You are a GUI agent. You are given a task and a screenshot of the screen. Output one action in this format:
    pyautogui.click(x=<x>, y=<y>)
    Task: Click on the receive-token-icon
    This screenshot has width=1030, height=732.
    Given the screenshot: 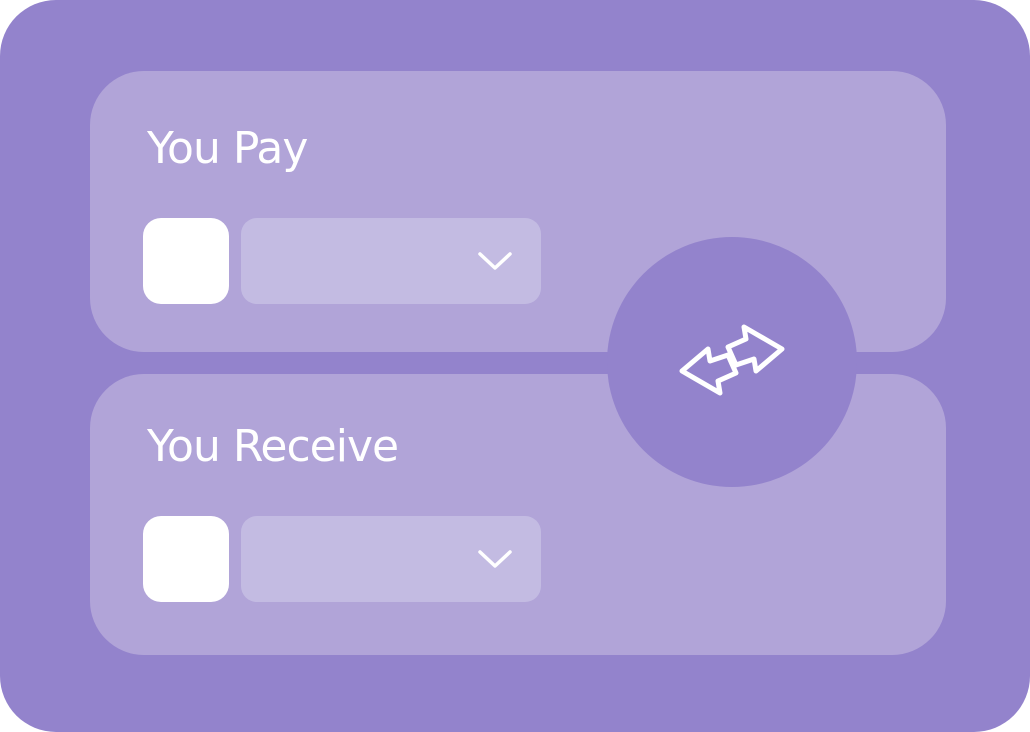 What is the action you would take?
    pyautogui.click(x=186, y=559)
    